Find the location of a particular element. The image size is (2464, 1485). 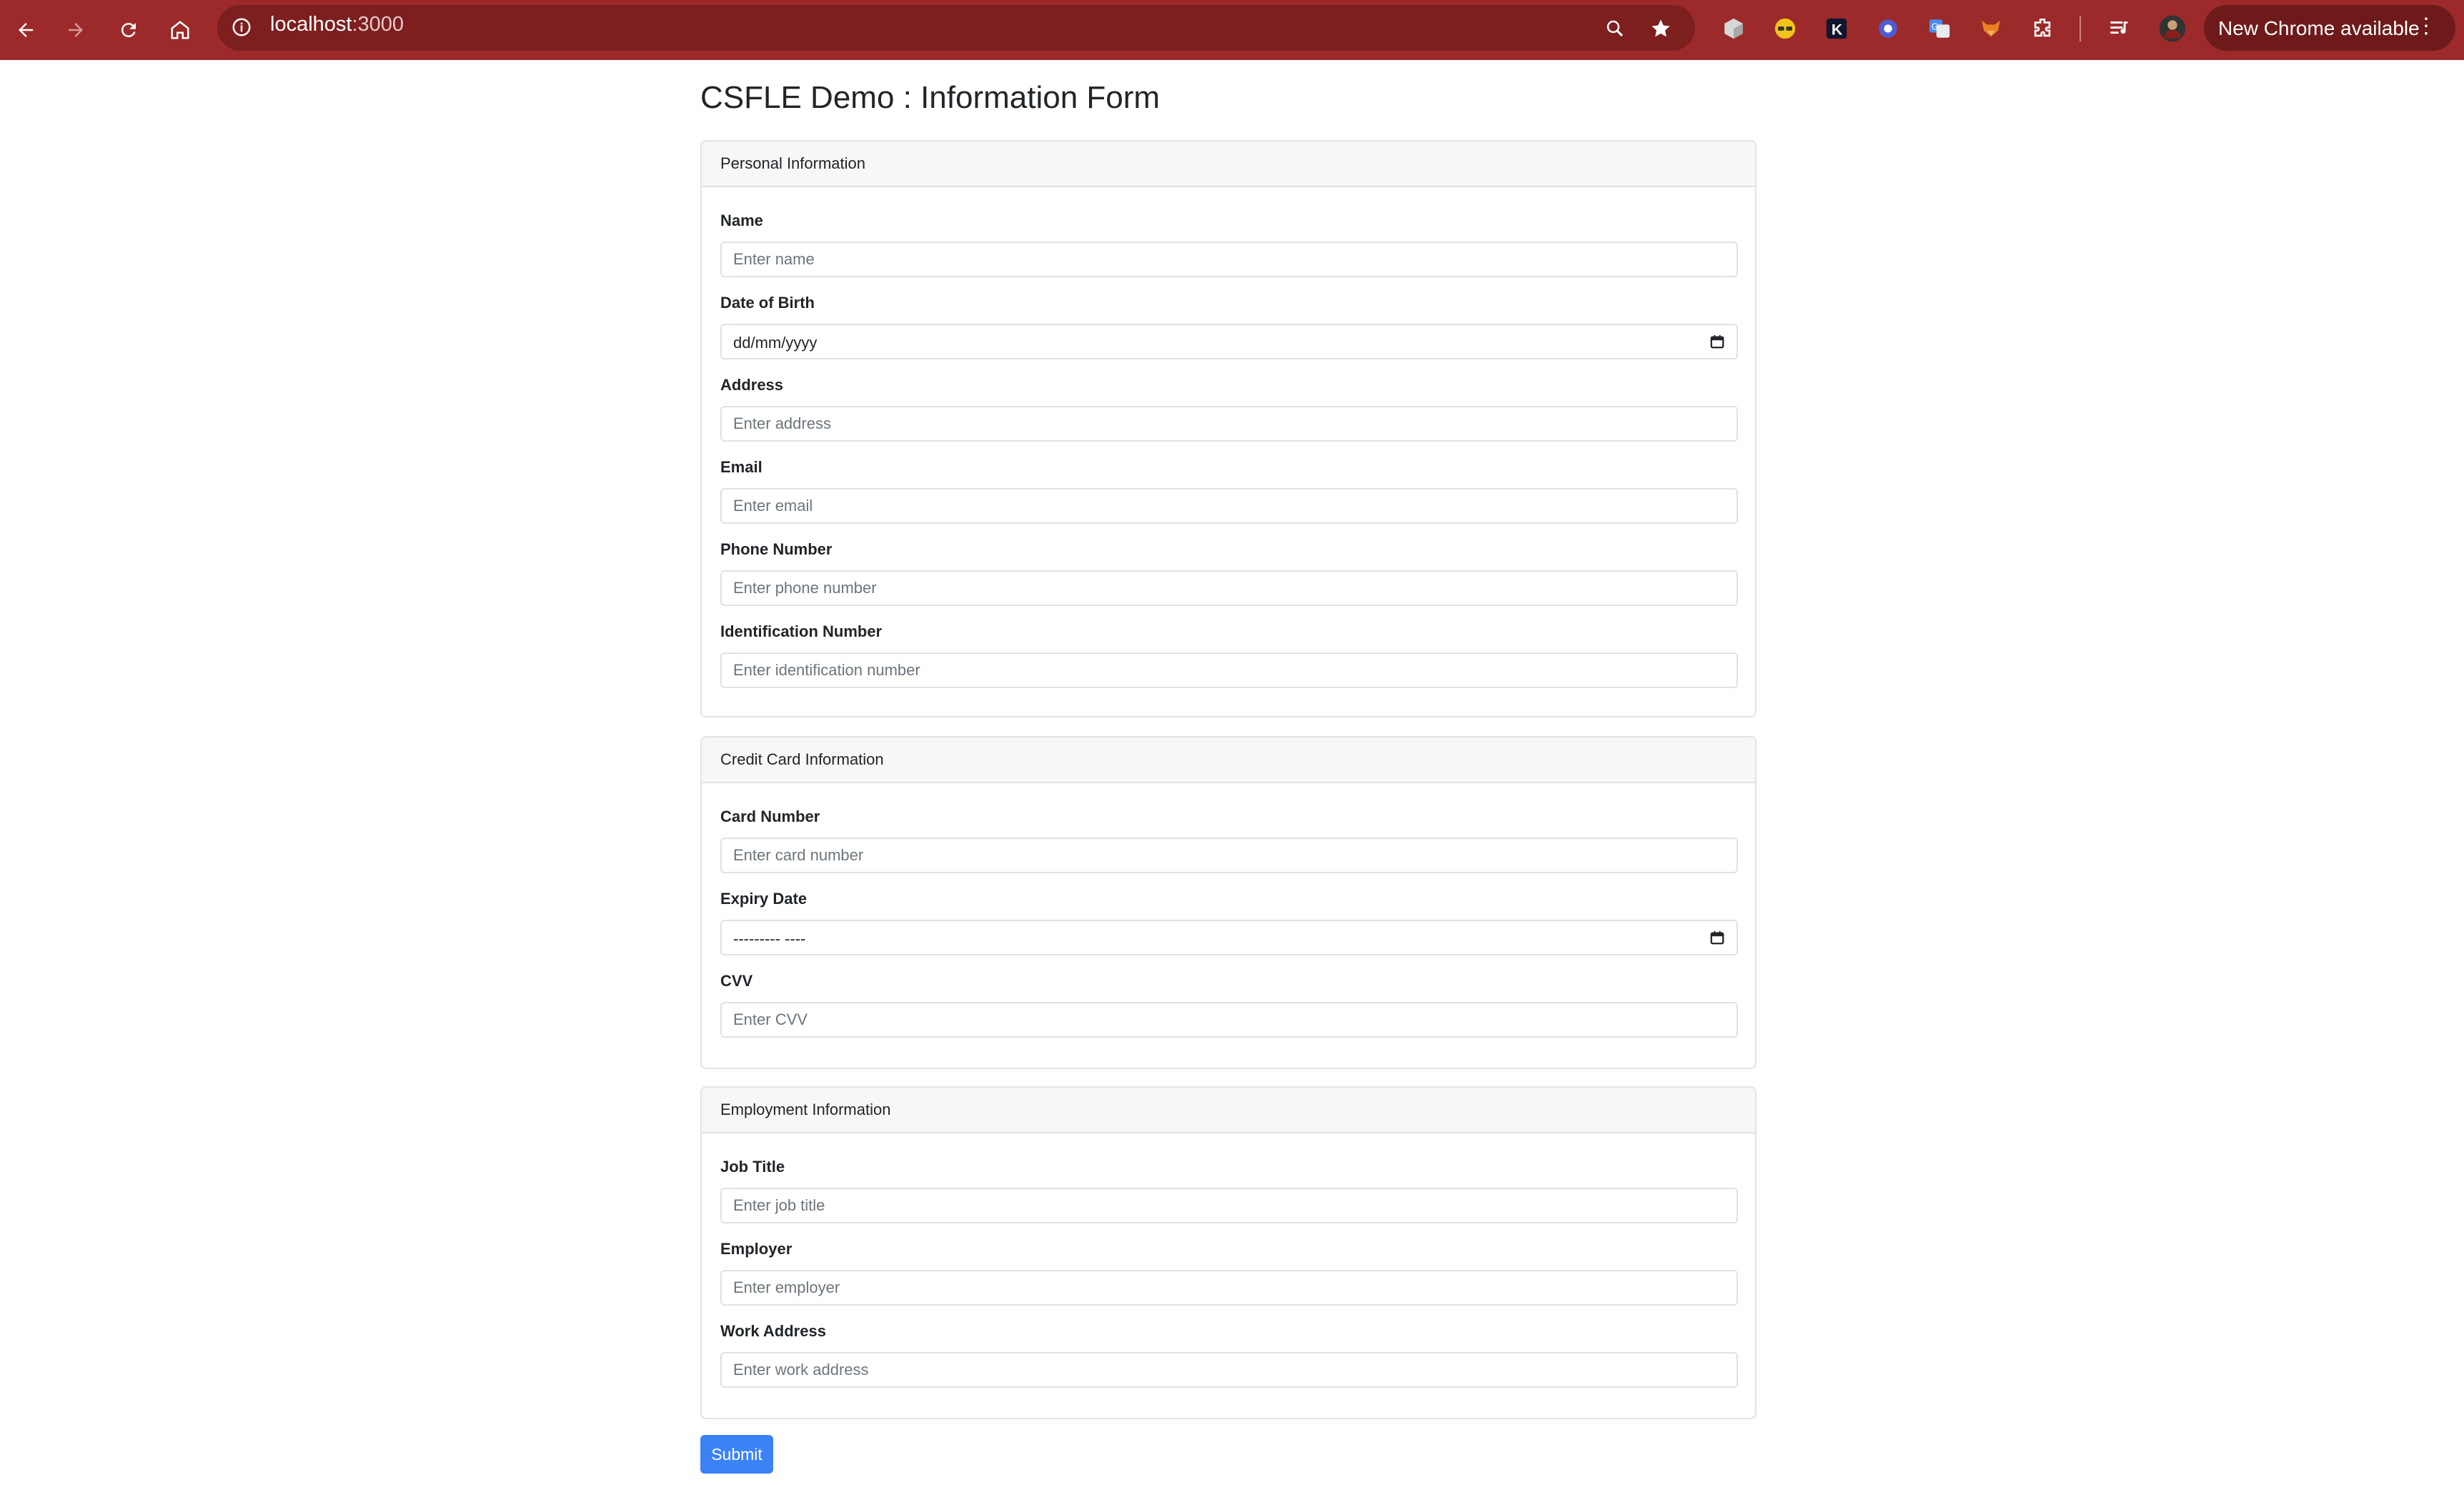

expiry-input: --------- ---- is located at coordinates (1229, 937).